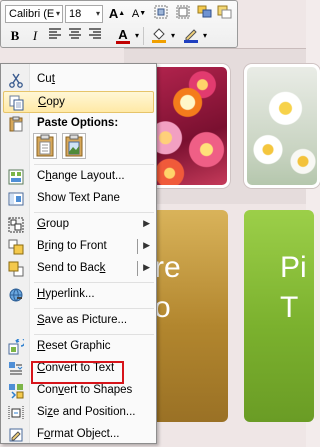 This screenshot has width=320, height=447. What do you see at coordinates (16, 269) in the screenshot?
I see `send-back-icon` at bounding box center [16, 269].